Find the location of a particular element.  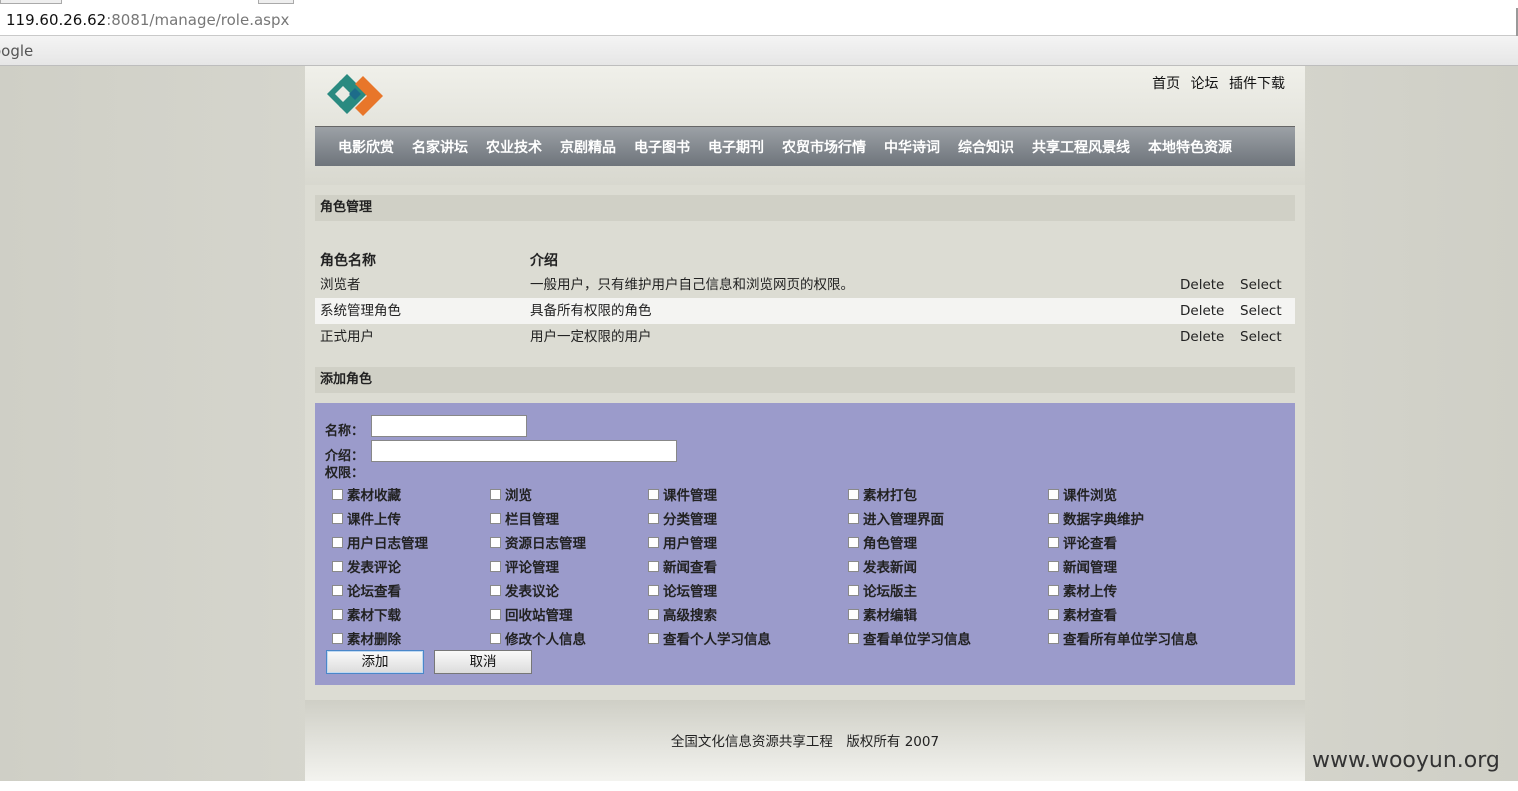

permission-checkbox: 发表新闻 is located at coordinates (882, 566).